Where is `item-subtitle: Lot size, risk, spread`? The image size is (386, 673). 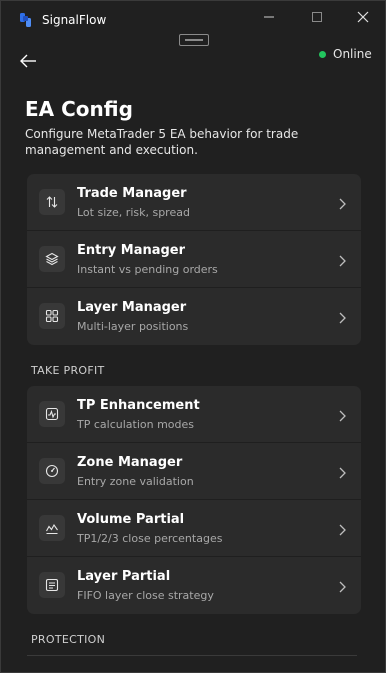
item-subtitle: Lot size, risk, spread is located at coordinates (133, 212).